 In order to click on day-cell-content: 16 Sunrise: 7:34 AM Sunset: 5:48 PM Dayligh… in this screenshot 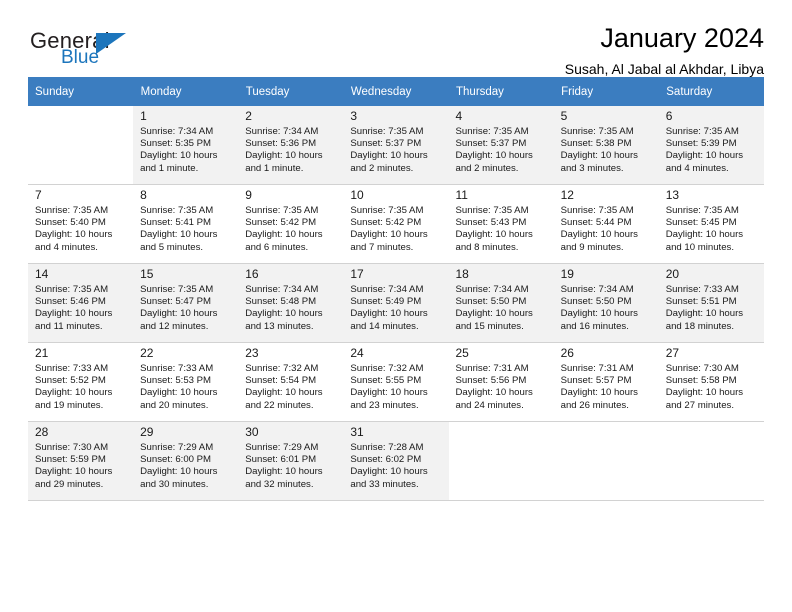, I will do `click(290, 303)`.